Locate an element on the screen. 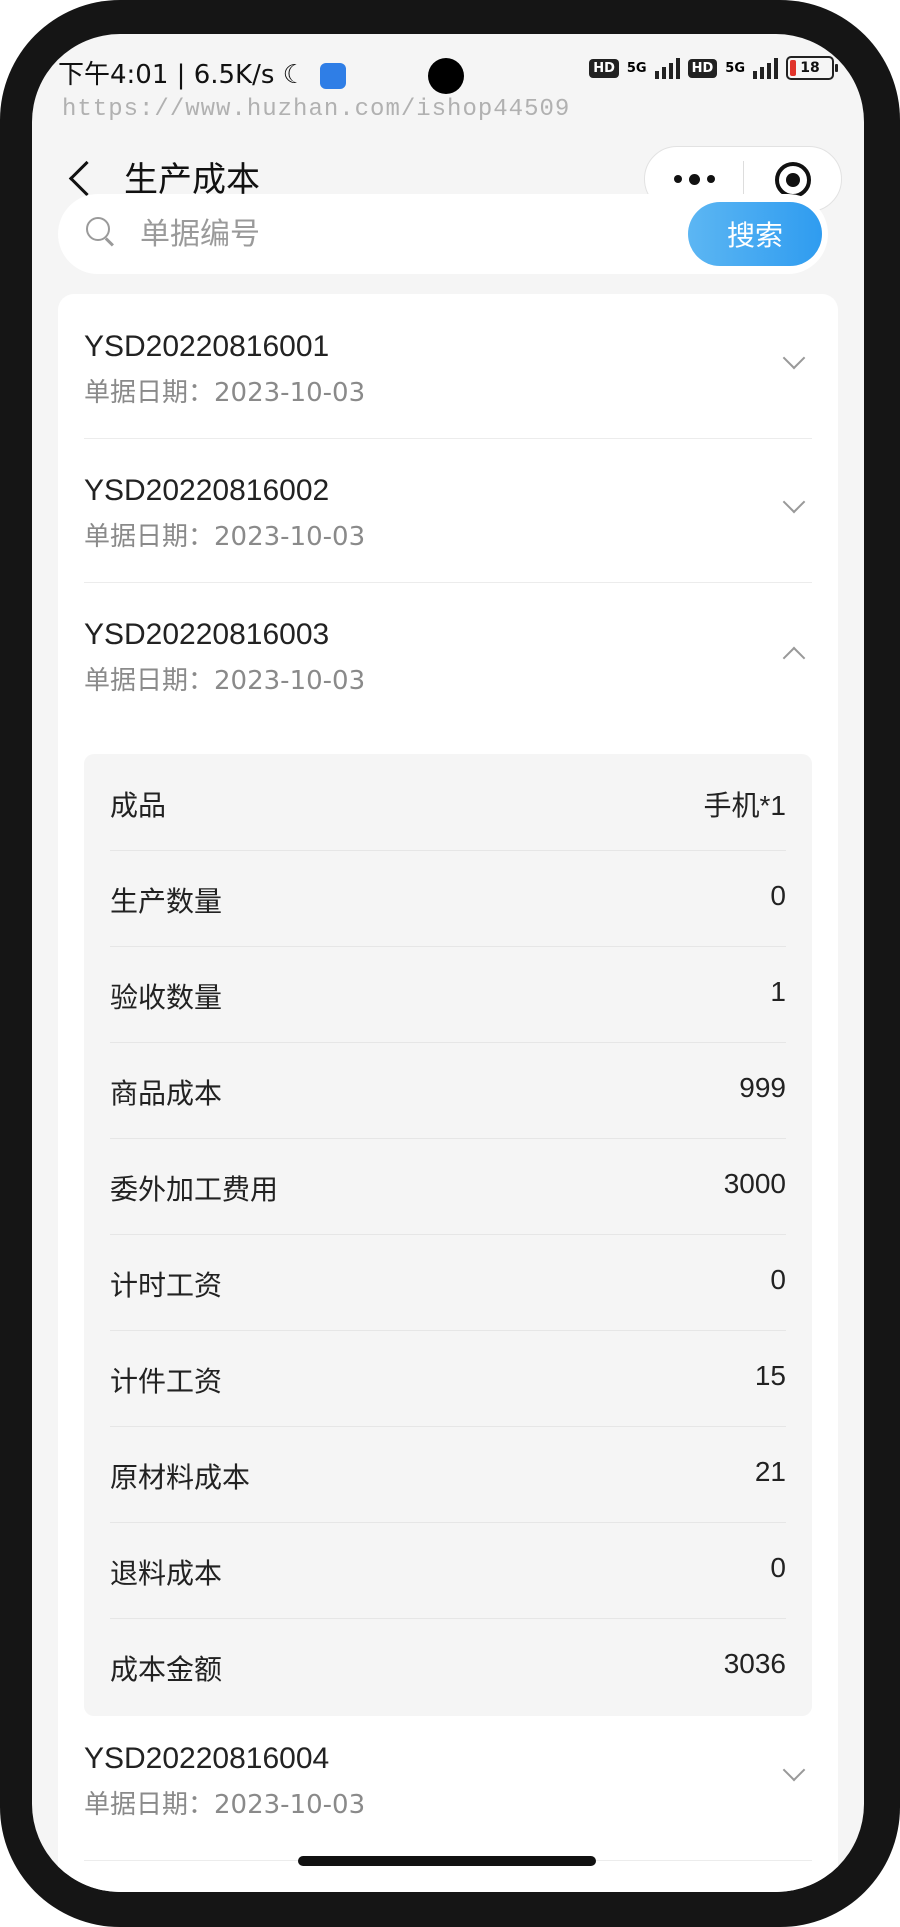 This screenshot has height=1927, width=900. detail-label: 委外加工费用 is located at coordinates (194, 1189).